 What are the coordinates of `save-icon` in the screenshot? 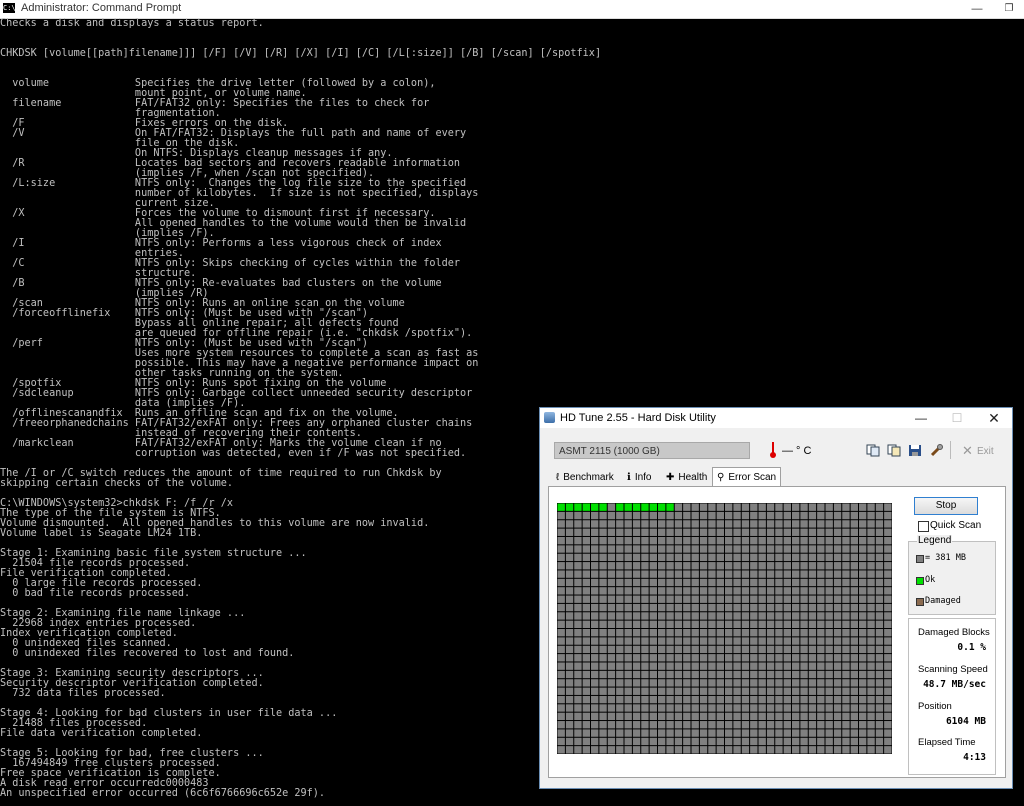 It's located at (915, 450).